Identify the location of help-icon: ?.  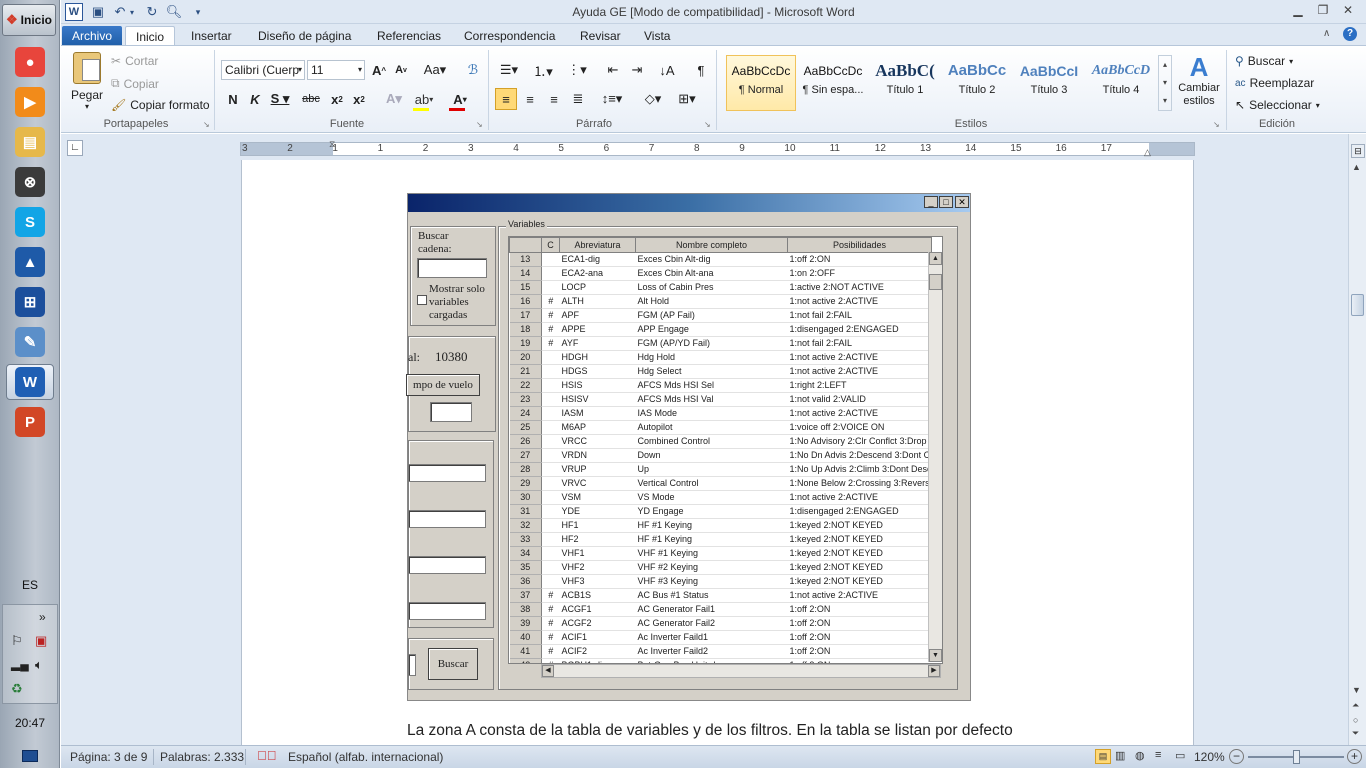
(1350, 34).